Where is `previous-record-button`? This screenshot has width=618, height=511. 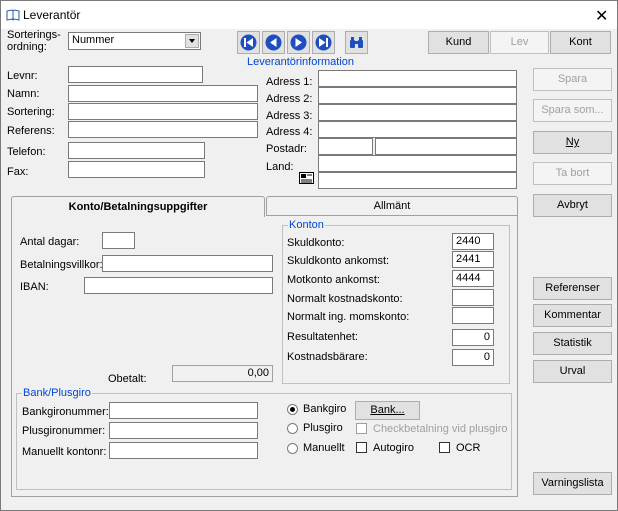 previous-record-button is located at coordinates (273, 42).